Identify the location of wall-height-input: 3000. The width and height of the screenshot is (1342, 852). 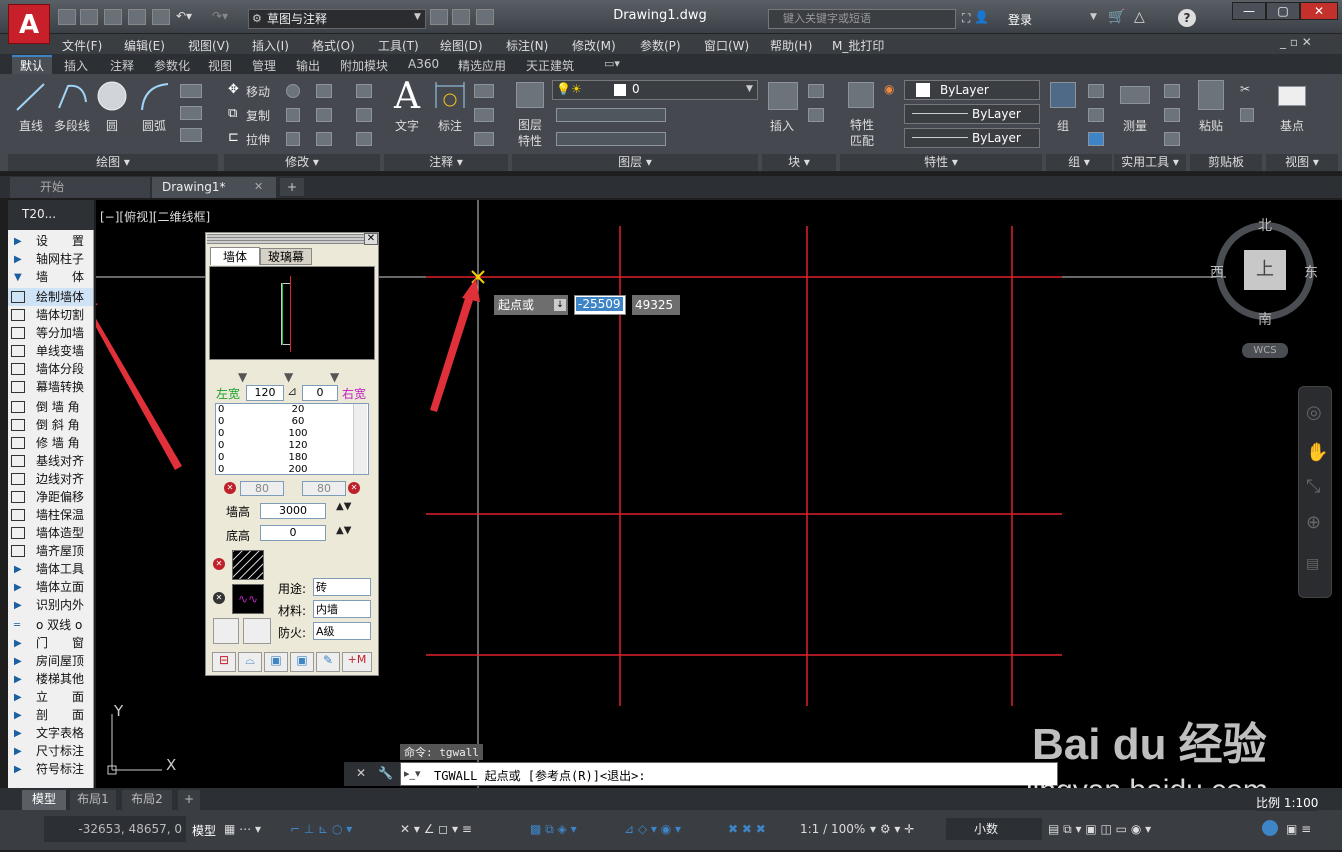
(293, 511).